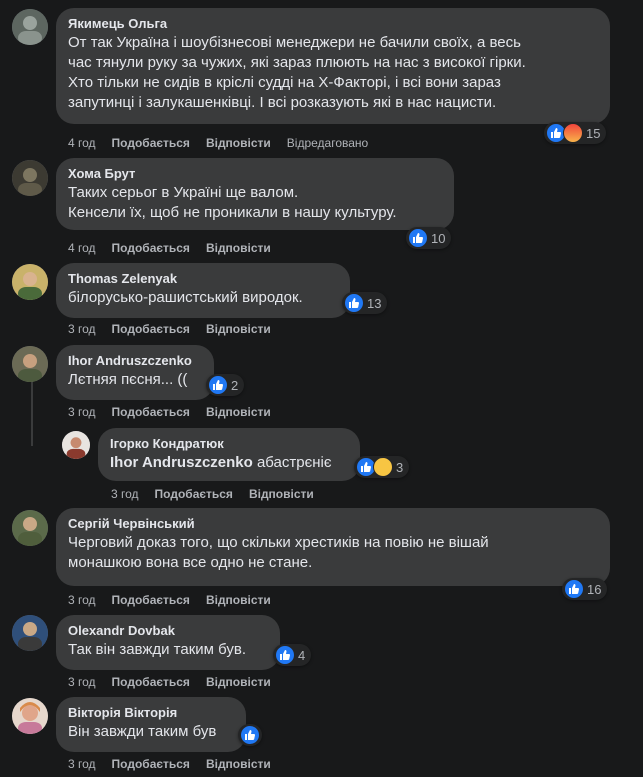 The width and height of the screenshot is (643, 777). What do you see at coordinates (573, 133) in the screenshot?
I see `angry-reaction-icon` at bounding box center [573, 133].